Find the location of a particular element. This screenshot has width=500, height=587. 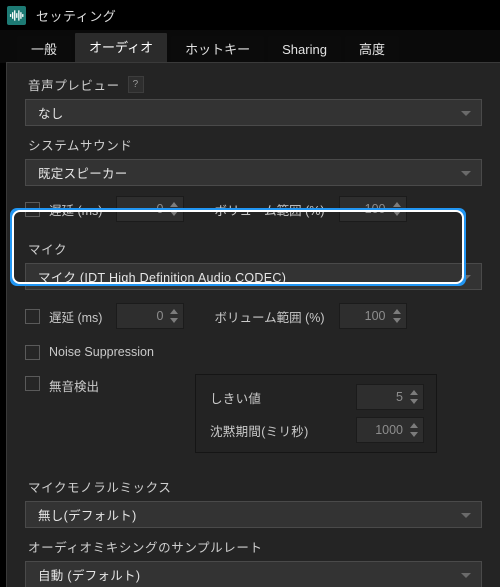

tab-hotkey: ホットキー is located at coordinates (218, 49).